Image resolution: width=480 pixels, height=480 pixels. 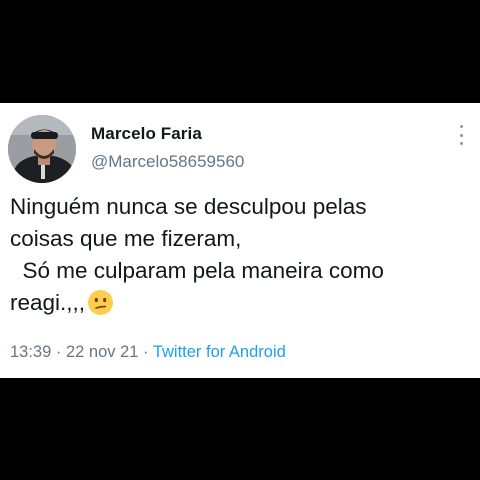 I want to click on tweet-line-text: reagi.,,,, so click(x=48, y=302).